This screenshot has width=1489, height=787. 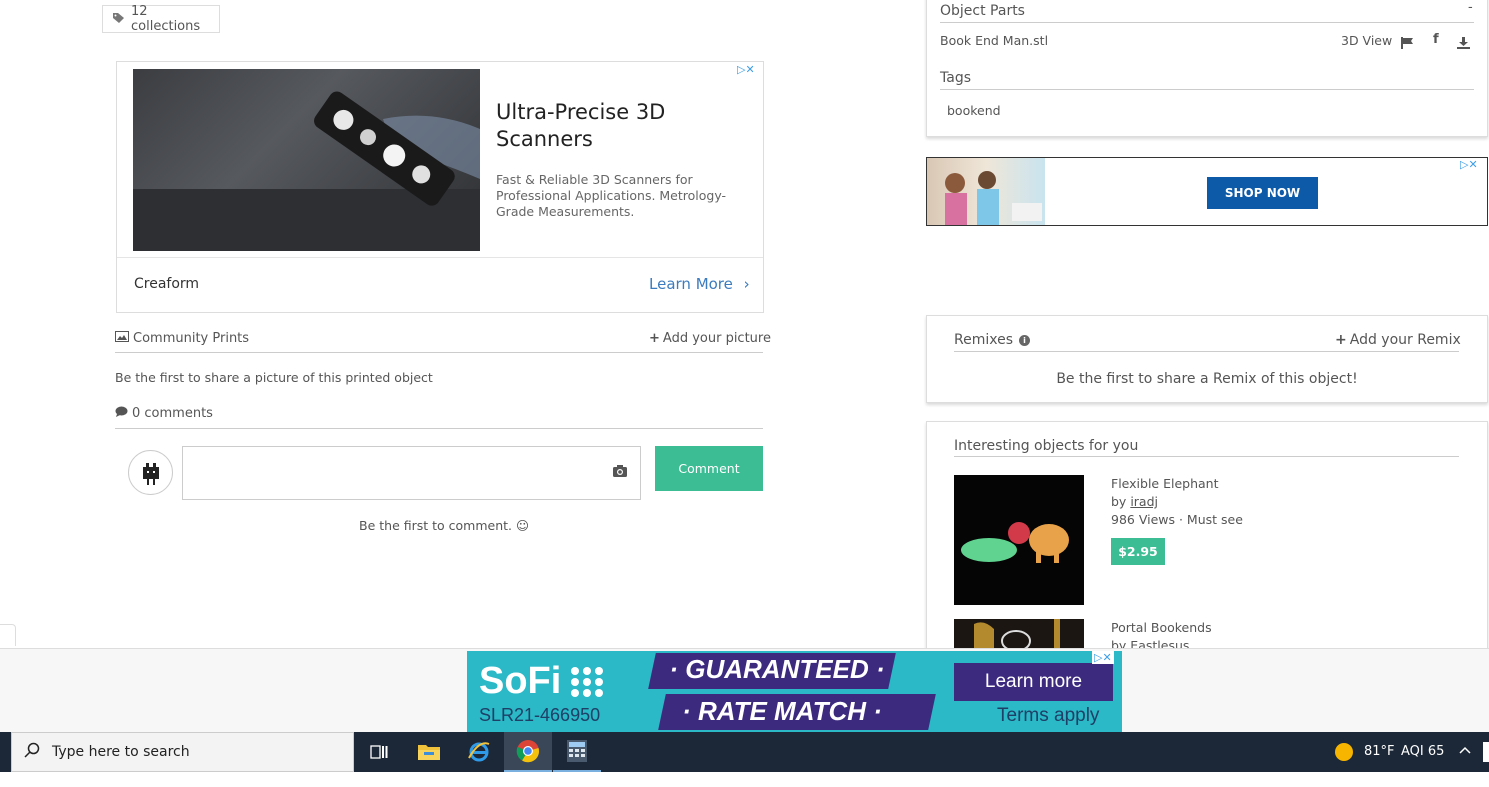 I want to click on comment-input, so click(x=411, y=473).